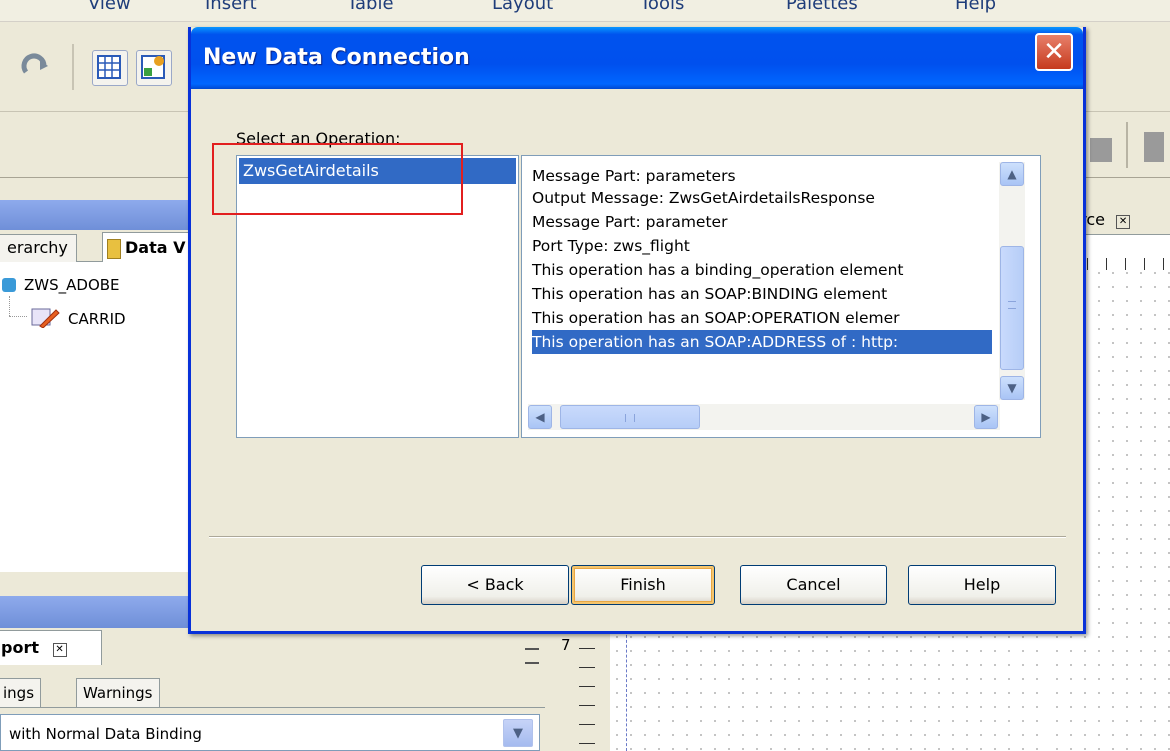 This screenshot has width=1170, height=751. I want to click on tab-warnings: Warnings, so click(118, 692).